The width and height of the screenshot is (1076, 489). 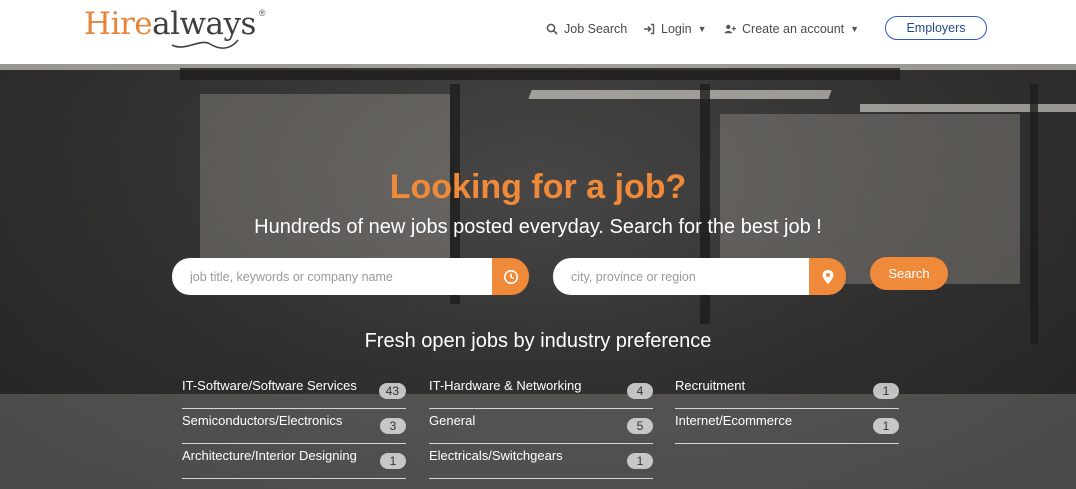 What do you see at coordinates (1034, 214) in the screenshot?
I see `window-frame` at bounding box center [1034, 214].